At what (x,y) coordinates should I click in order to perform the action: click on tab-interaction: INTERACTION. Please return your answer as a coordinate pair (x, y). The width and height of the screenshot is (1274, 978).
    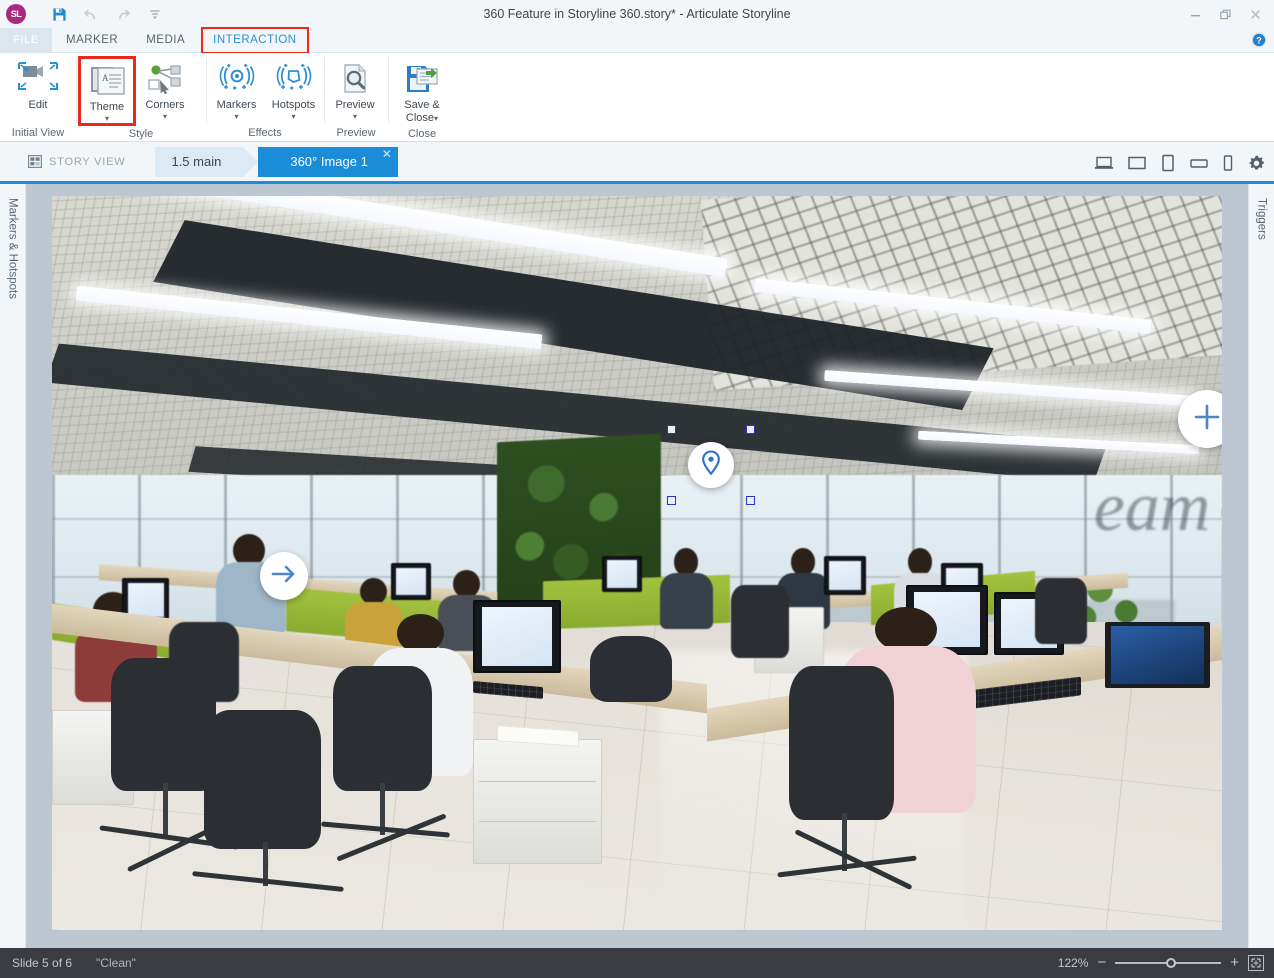
    Looking at the image, I should click on (254, 40).